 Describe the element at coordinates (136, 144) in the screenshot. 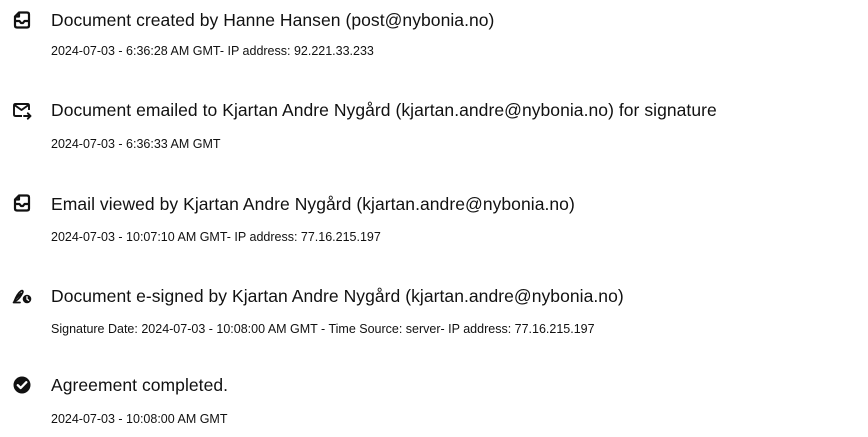

I see `event-detail: 2024-07-03 - 6:36:33 AM GMT` at that location.